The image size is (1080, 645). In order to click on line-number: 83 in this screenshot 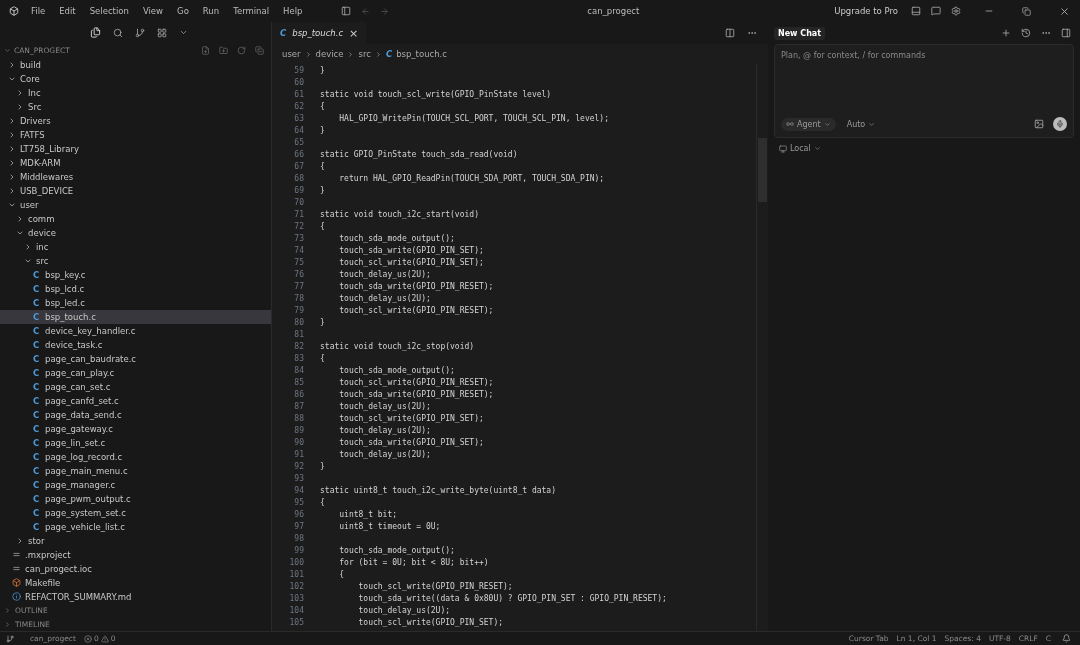, I will do `click(298, 359)`.